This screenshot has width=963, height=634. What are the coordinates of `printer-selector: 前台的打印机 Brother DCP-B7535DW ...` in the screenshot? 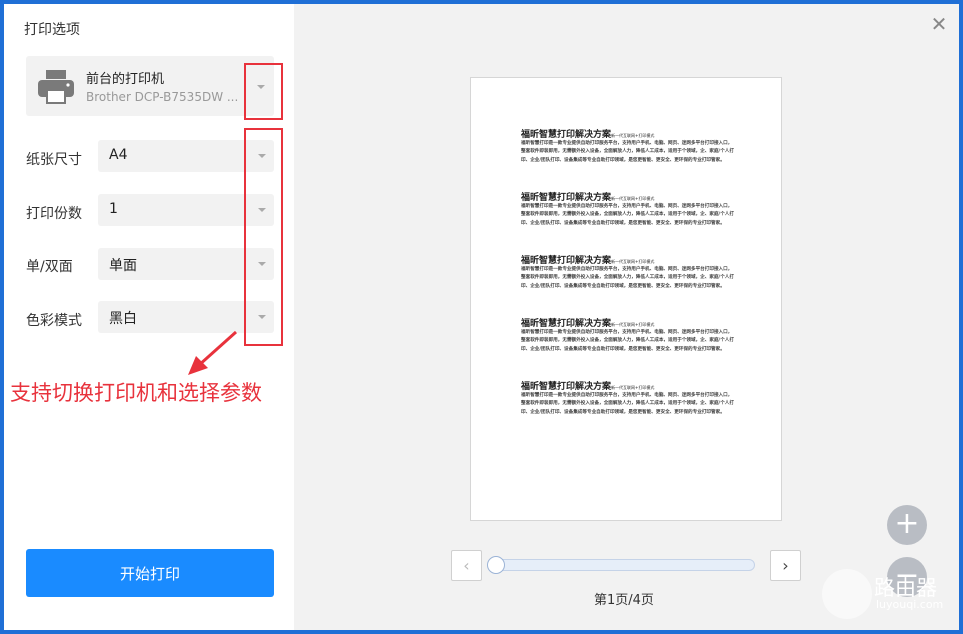 It's located at (150, 86).